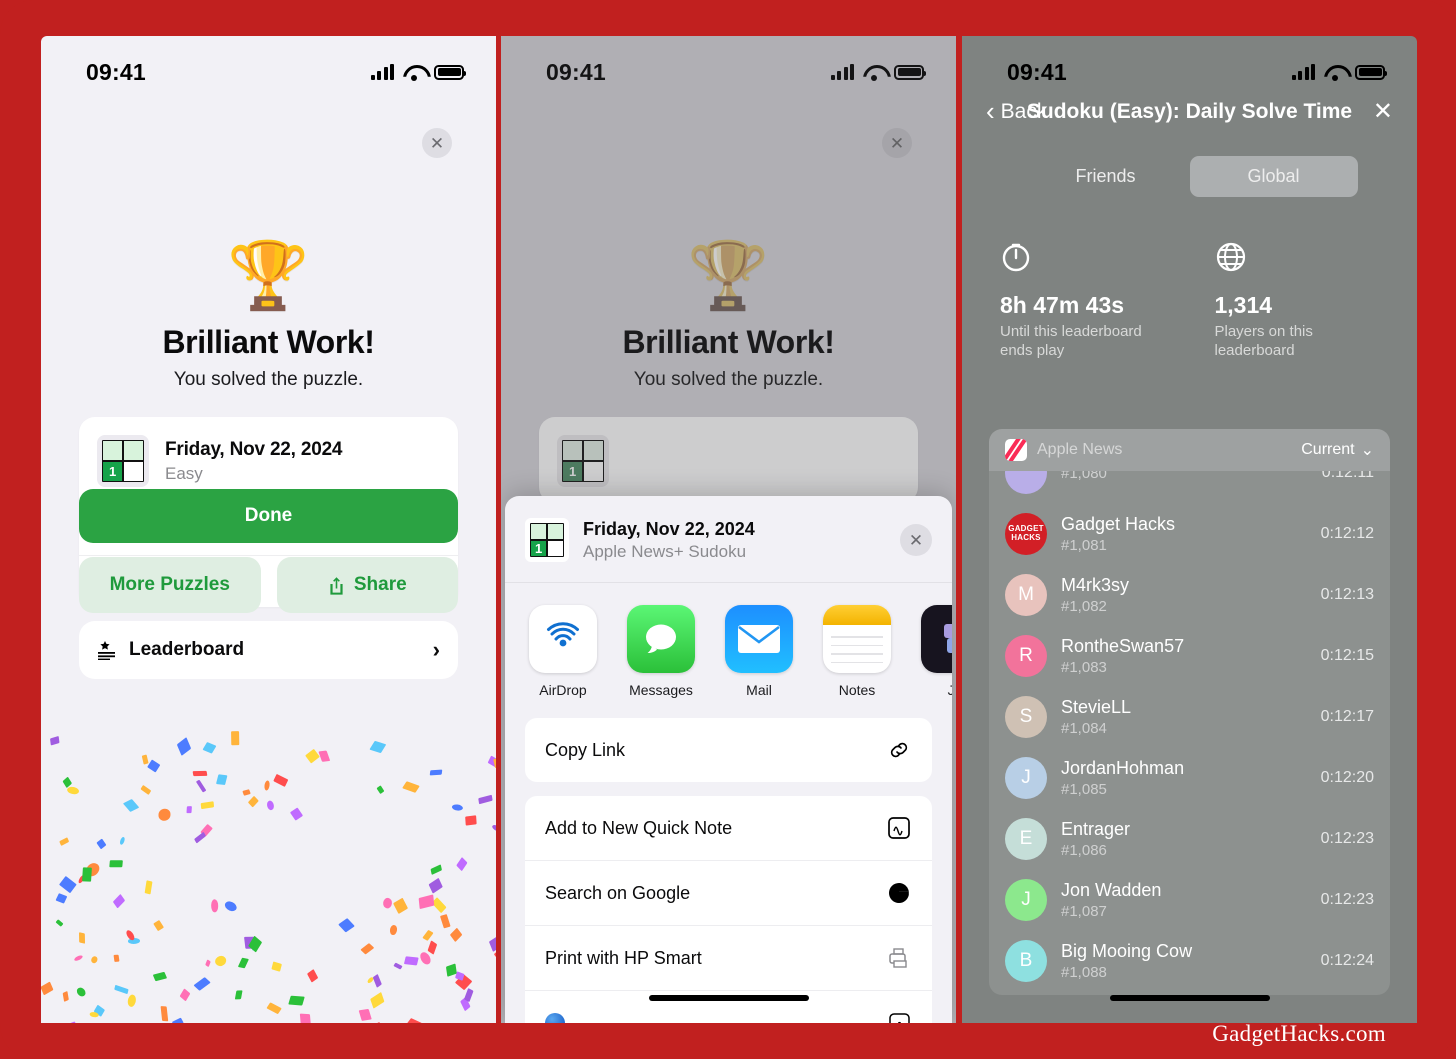  Describe the element at coordinates (728, 892) in the screenshot. I see `action-search-google: Search on Google` at that location.